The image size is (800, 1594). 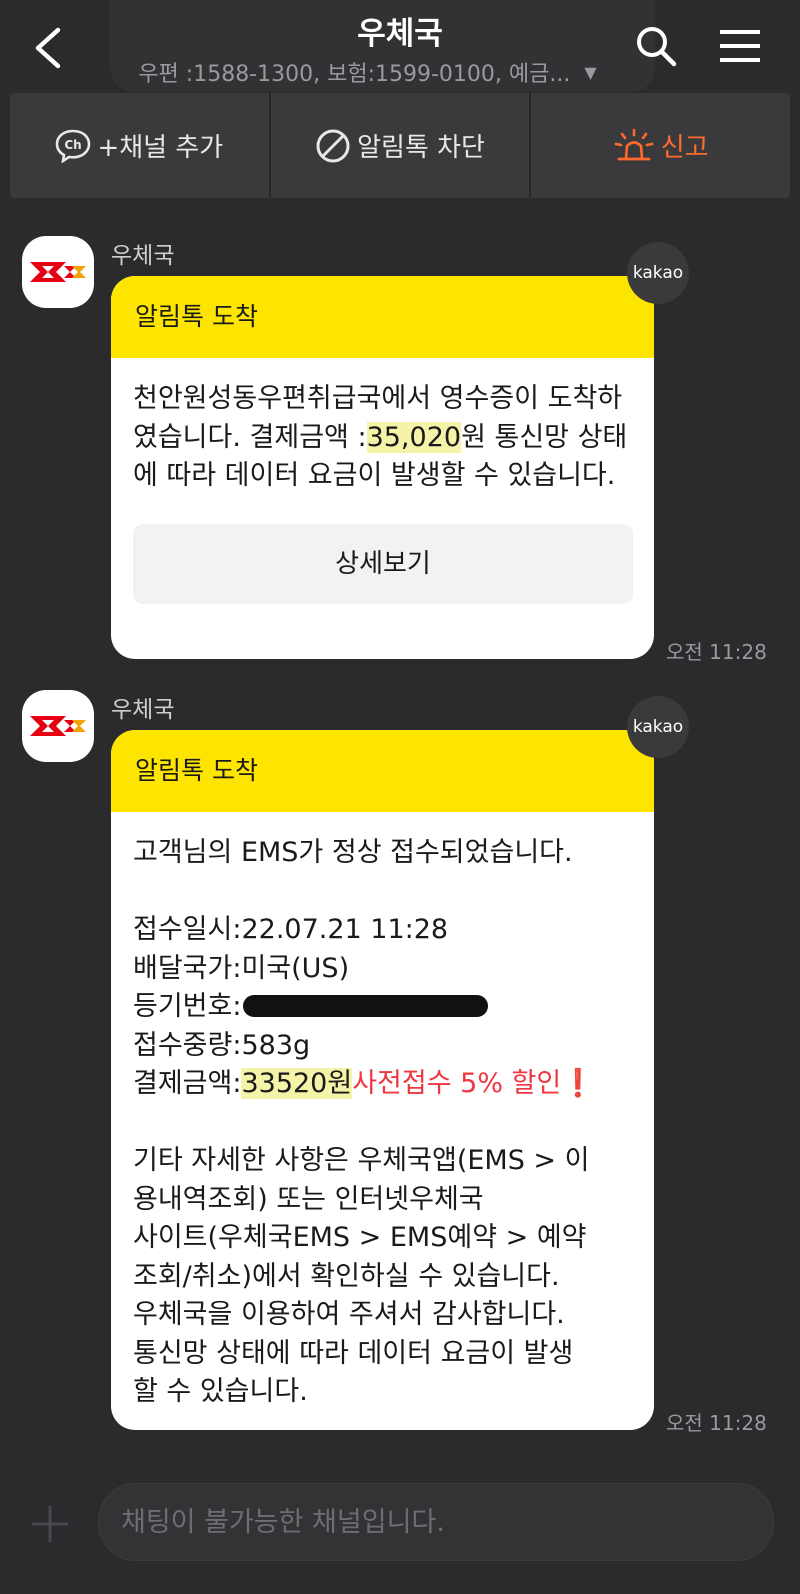 What do you see at coordinates (160, 148) in the screenshot?
I see `add-channel-label: +채널 추가` at bounding box center [160, 148].